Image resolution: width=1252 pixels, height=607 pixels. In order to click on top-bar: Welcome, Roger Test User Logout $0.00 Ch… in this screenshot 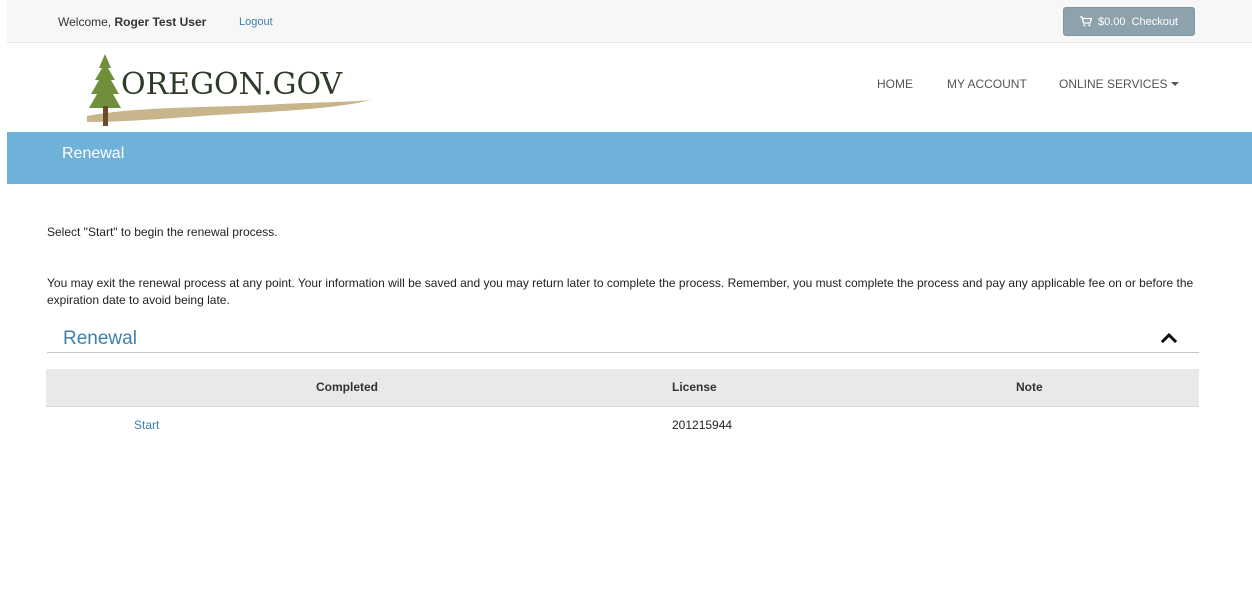, I will do `click(629, 21)`.